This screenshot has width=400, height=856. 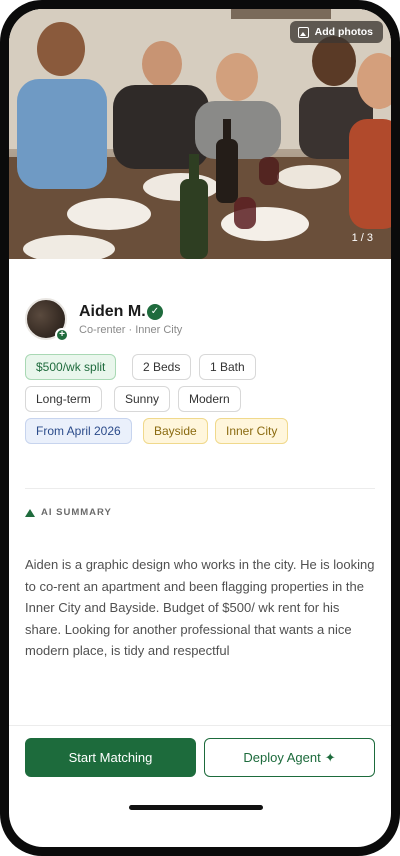 What do you see at coordinates (343, 32) in the screenshot?
I see `add-photos-label: Add photos` at bounding box center [343, 32].